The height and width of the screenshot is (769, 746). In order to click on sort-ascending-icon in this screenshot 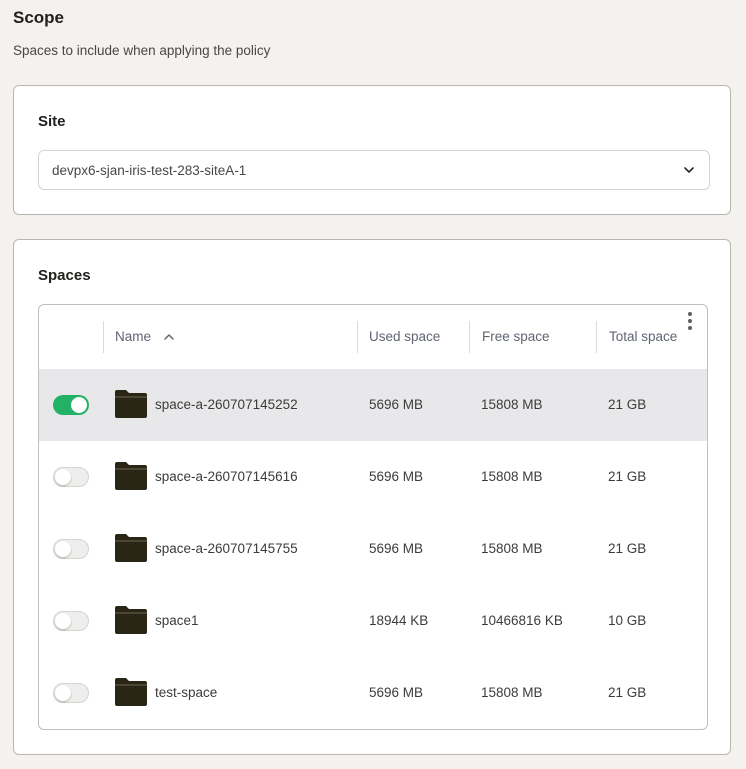, I will do `click(169, 337)`.